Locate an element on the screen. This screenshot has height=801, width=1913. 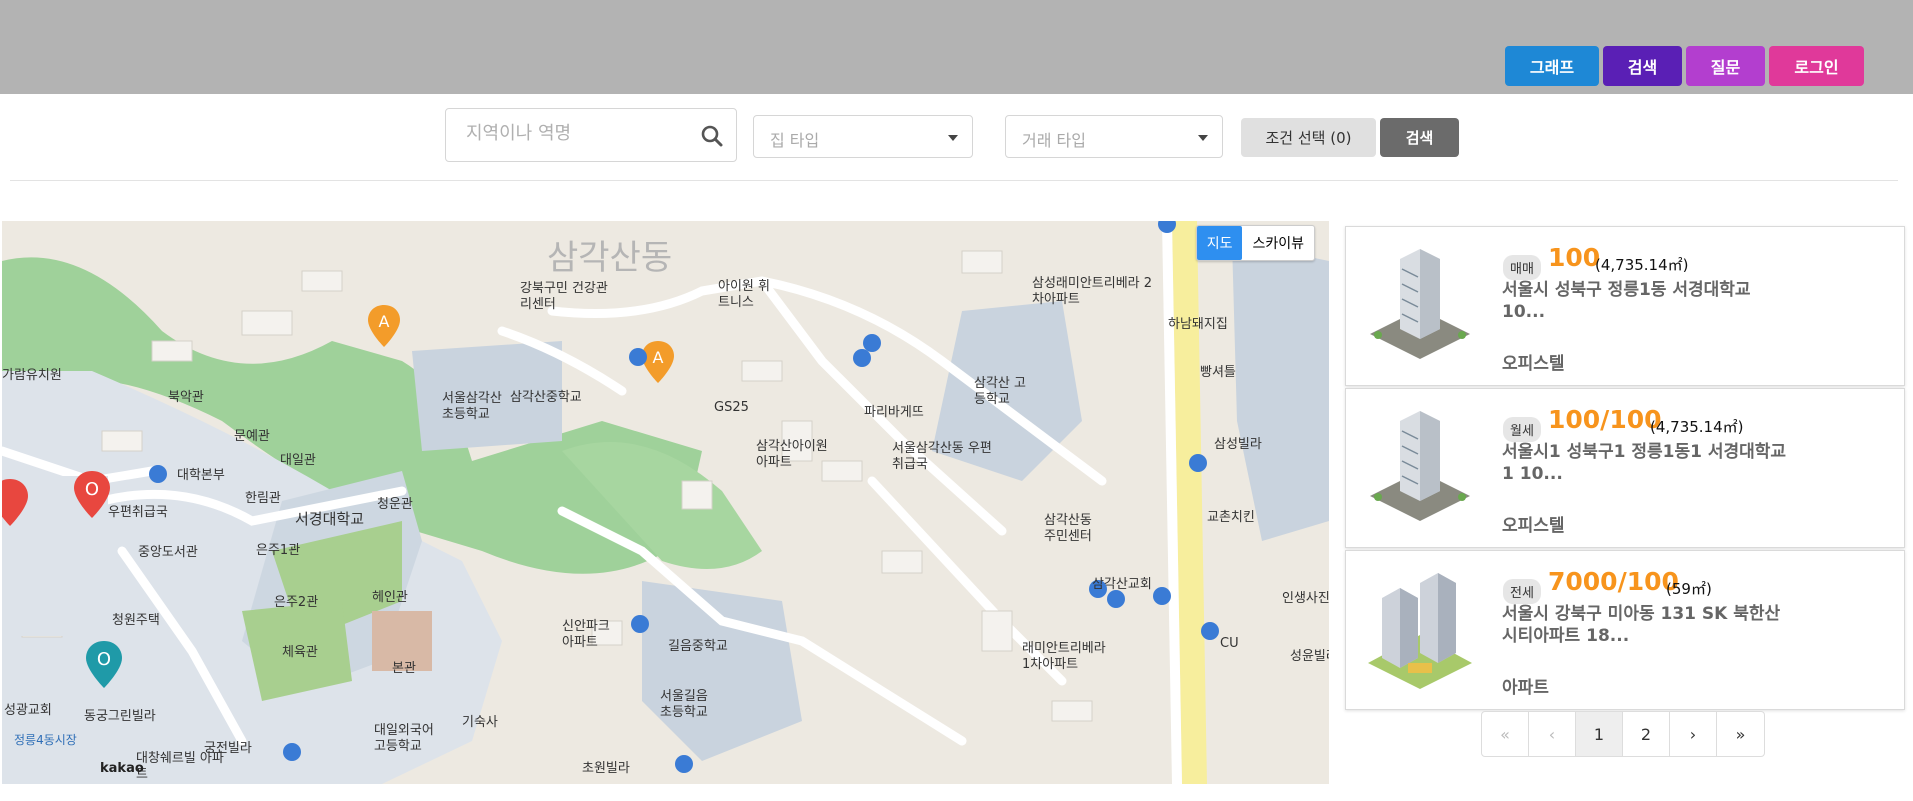
map-label: 대일외국어 고등학교 is located at coordinates (404, 738).